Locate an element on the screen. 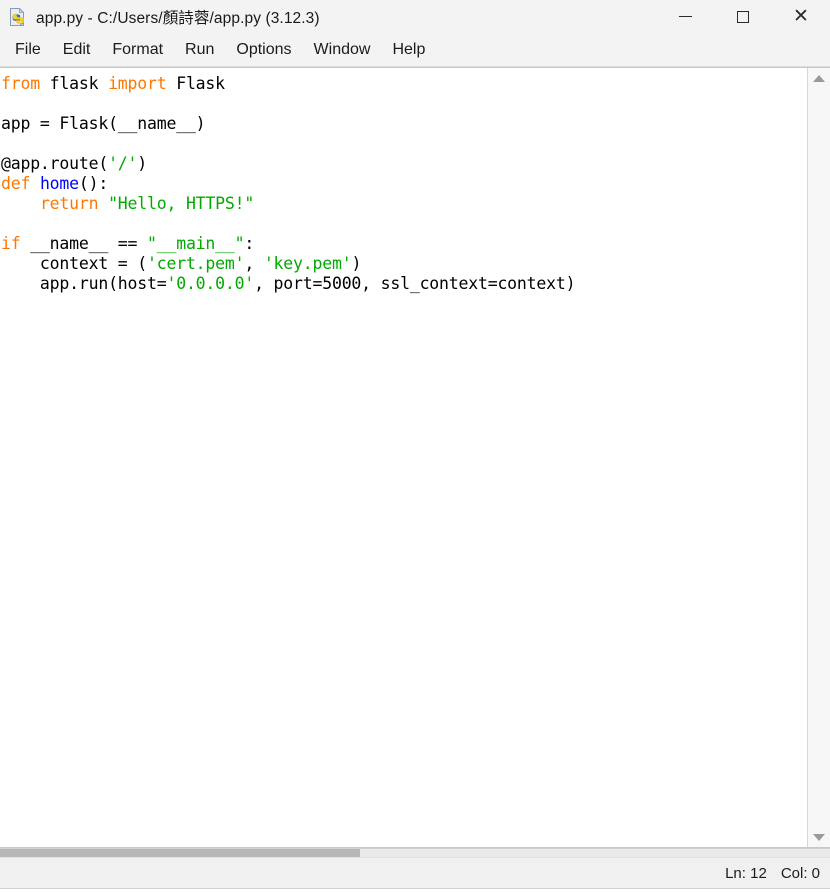 This screenshot has height=893, width=830. code-token: if is located at coordinates (11, 243).